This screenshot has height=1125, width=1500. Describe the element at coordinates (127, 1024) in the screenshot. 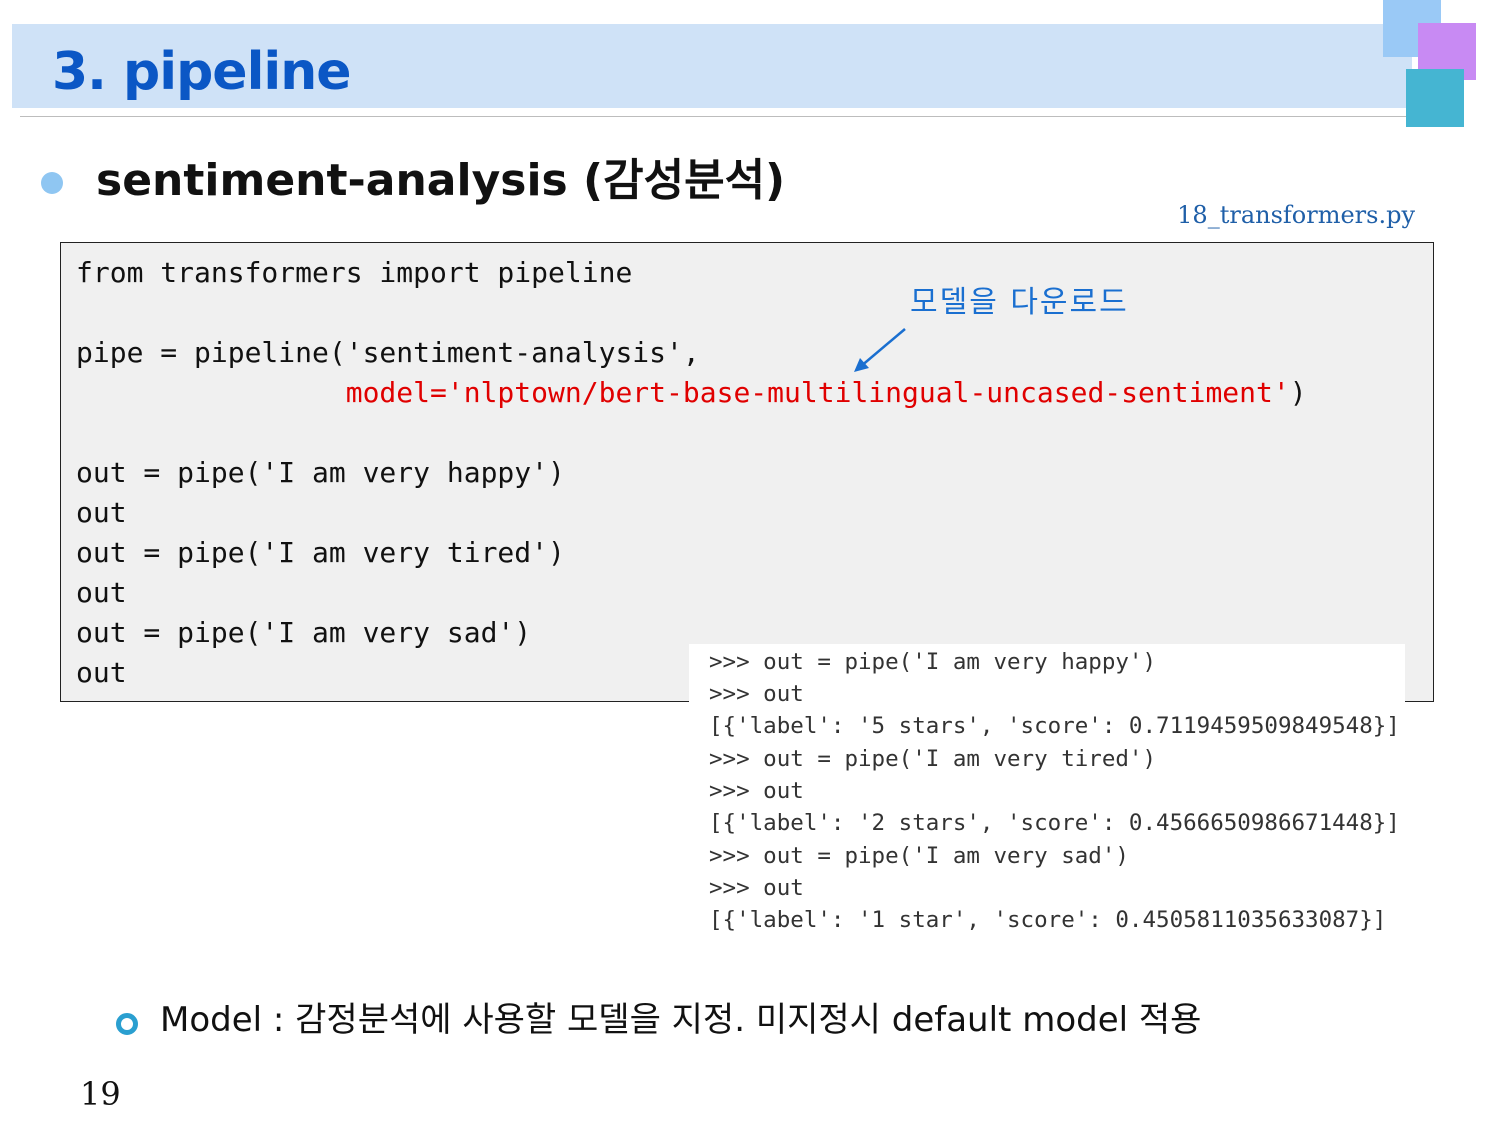

I see `sub-bullet-icon` at that location.